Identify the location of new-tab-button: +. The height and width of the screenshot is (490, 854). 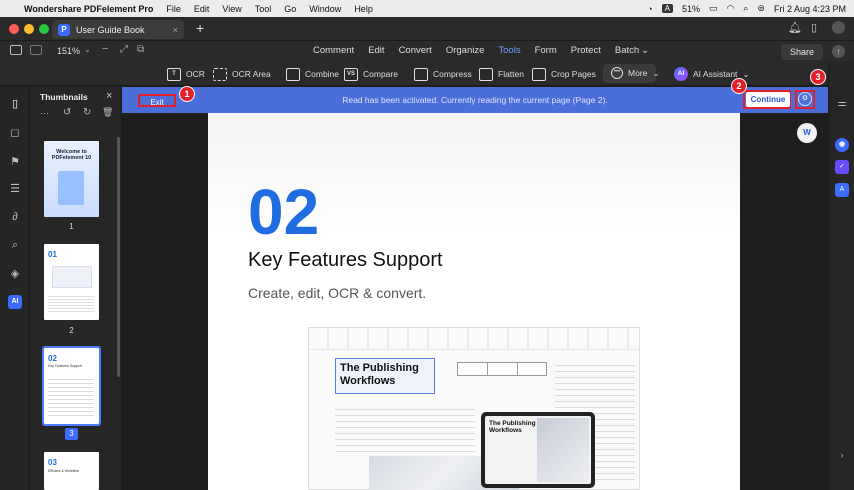
(200, 28).